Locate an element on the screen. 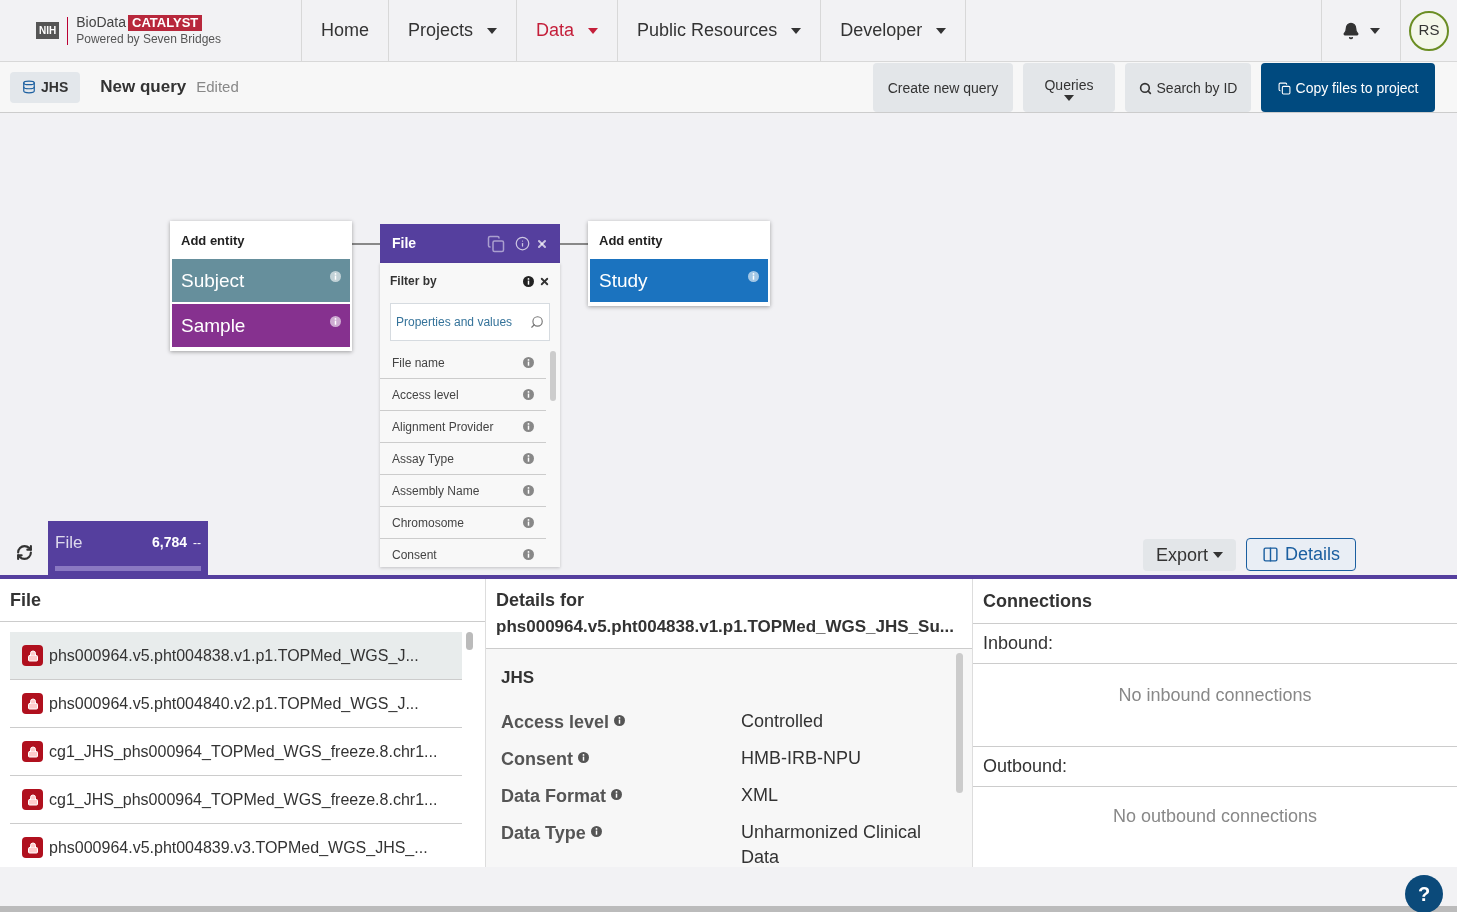 Image resolution: width=1457 pixels, height=912 pixels. nav-tab: Projects is located at coordinates (453, 30).